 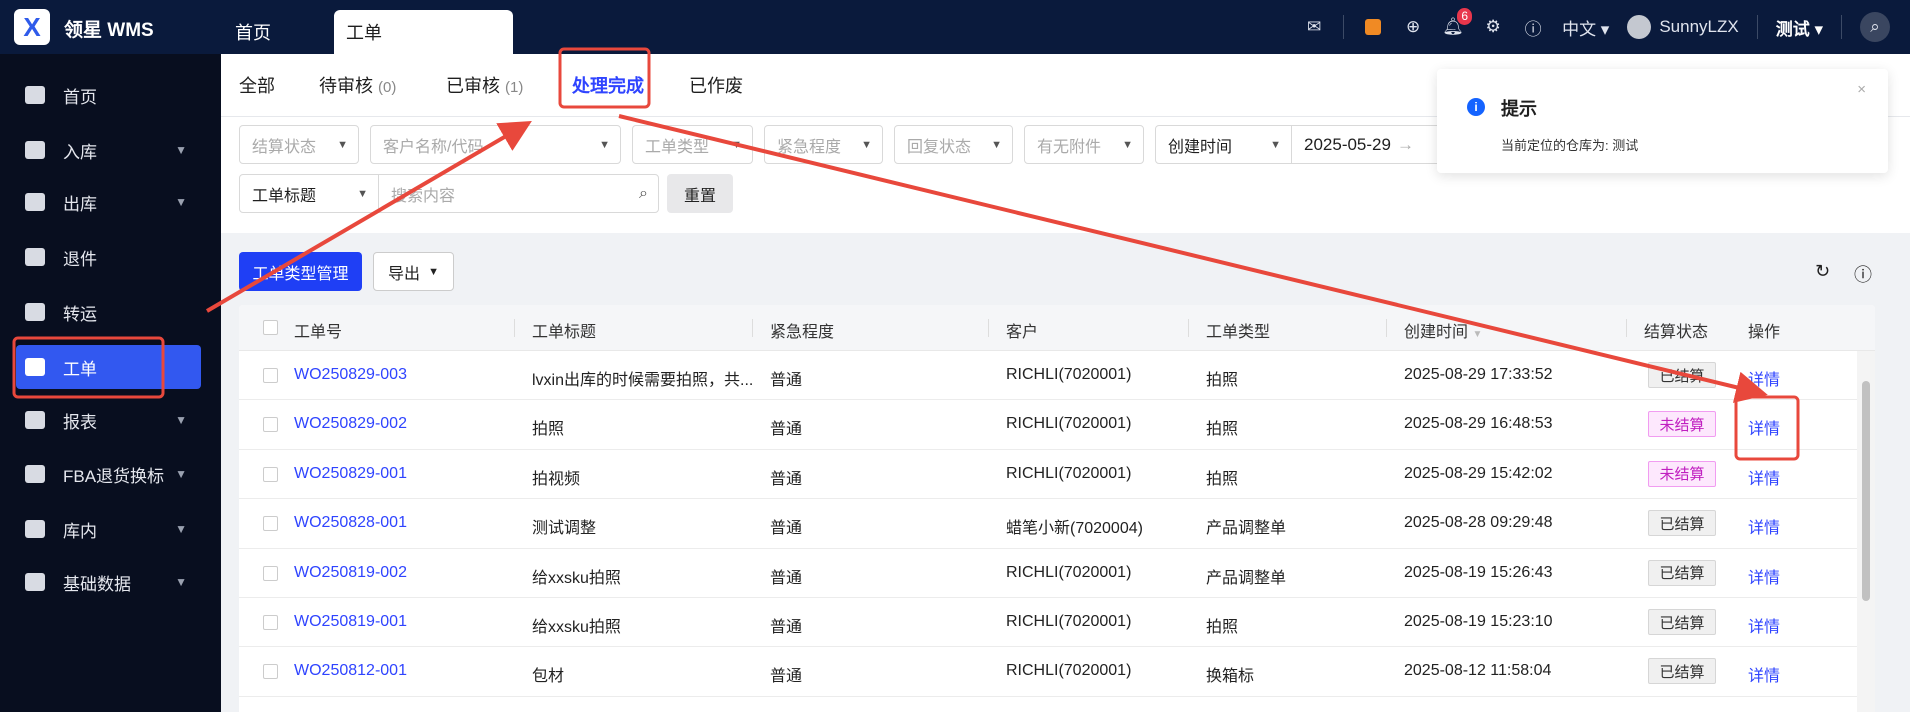 What do you see at coordinates (350, 424) in the screenshot?
I see `workorder-number-link: WO250829-002` at bounding box center [350, 424].